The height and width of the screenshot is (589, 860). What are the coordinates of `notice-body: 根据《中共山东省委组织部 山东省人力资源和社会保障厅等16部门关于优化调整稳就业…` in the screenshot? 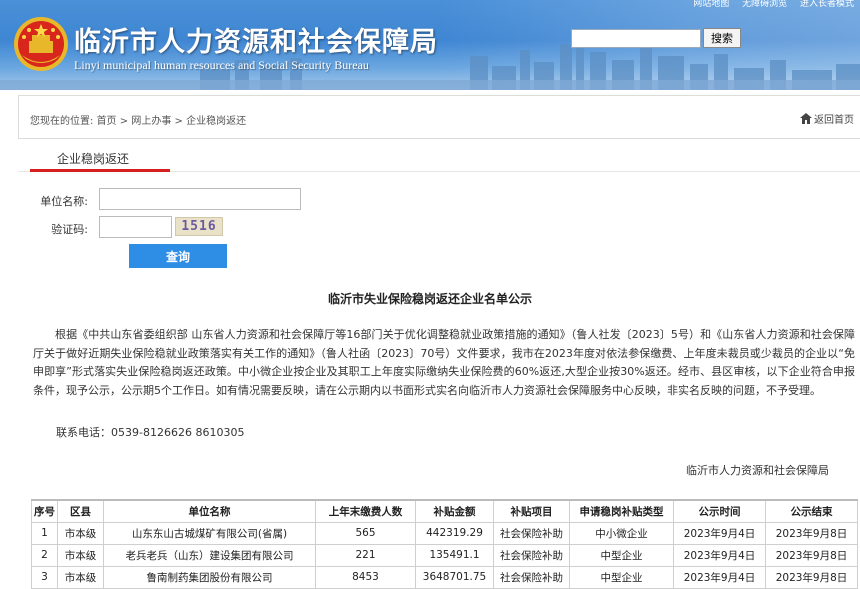 It's located at (444, 362).